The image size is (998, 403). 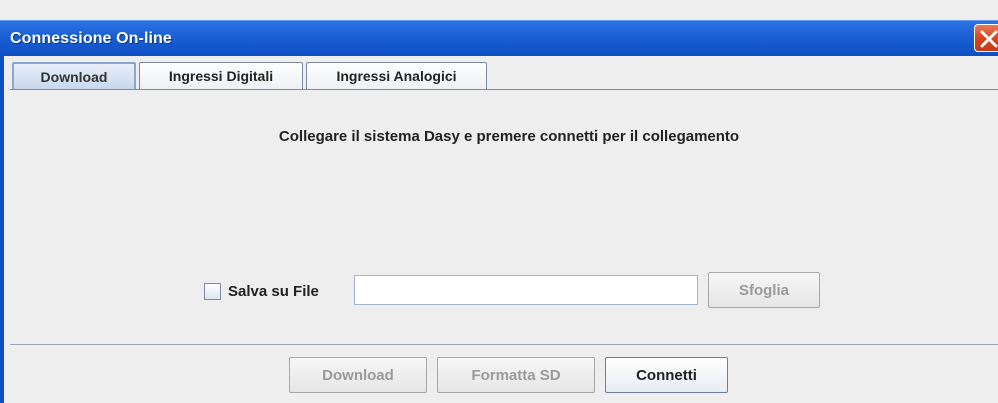 I want to click on connect-button: Connetti, so click(x=666, y=375).